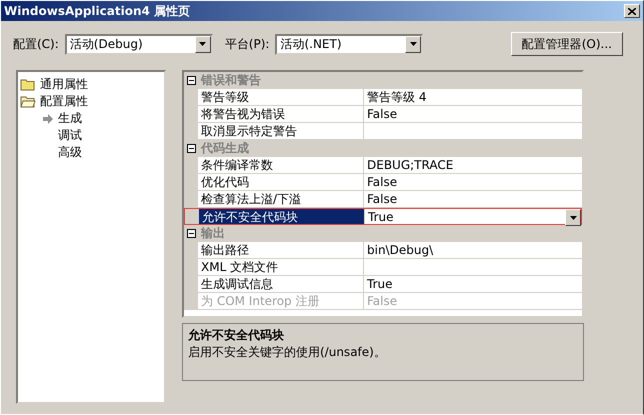 Image resolution: width=644 pixels, height=415 pixels. I want to click on property-name: 优化代码, so click(225, 182).